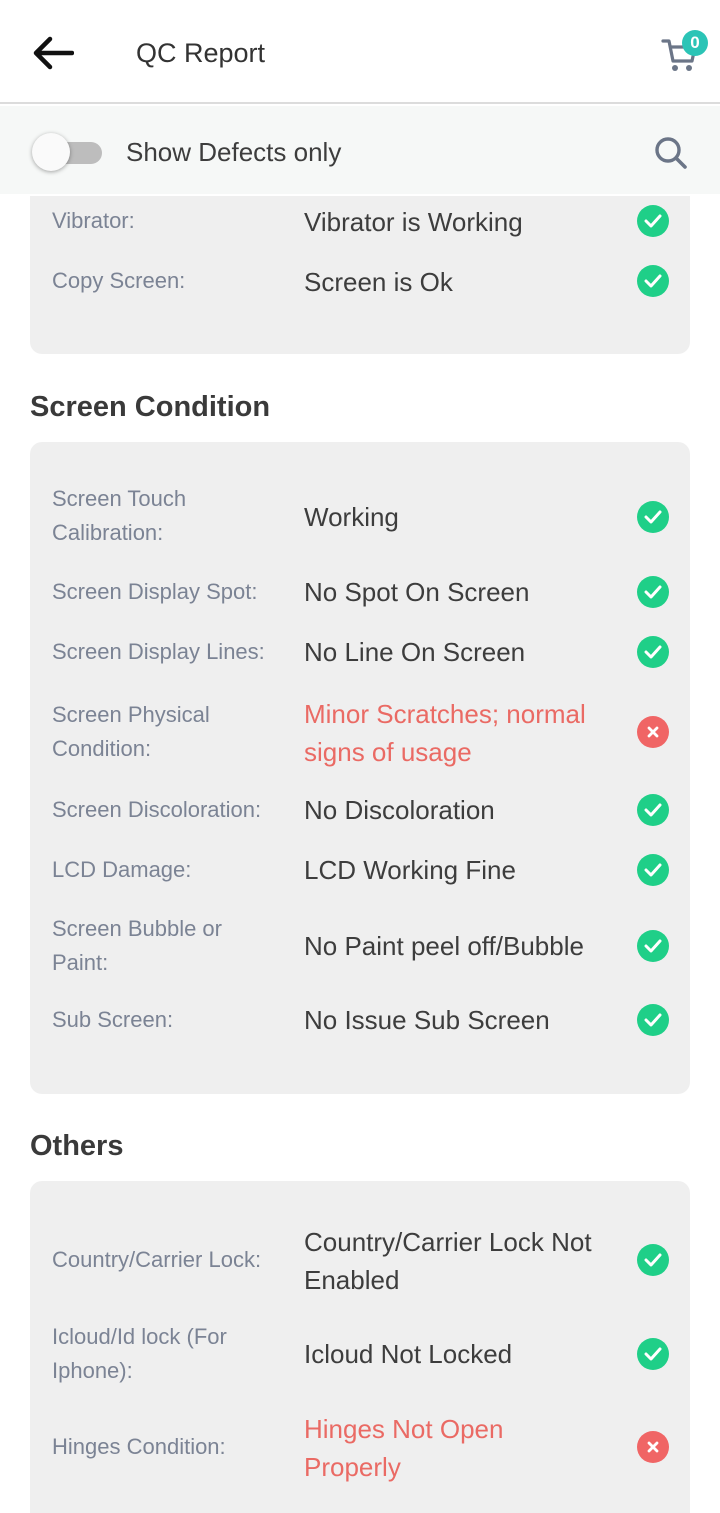  I want to click on row-value: LCD Working Fine, so click(410, 870).